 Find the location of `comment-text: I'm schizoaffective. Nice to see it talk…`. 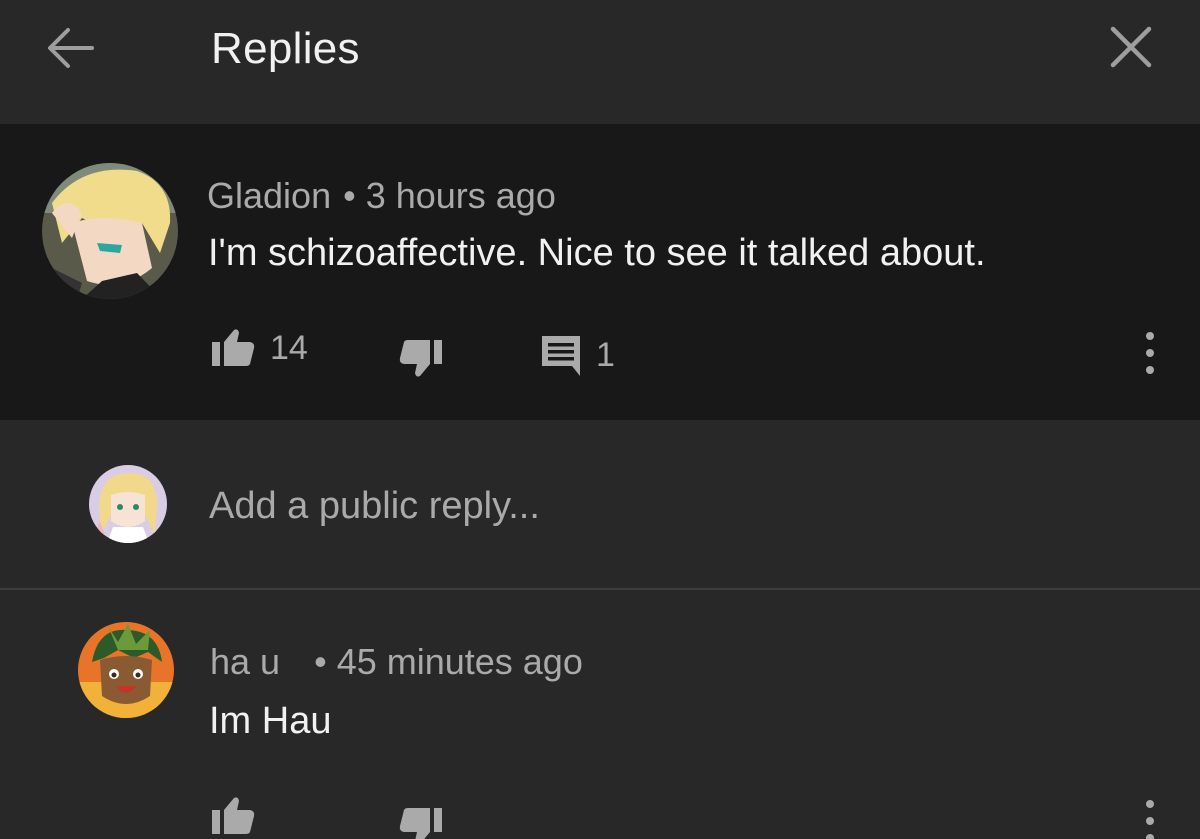

comment-text: I'm schizoaffective. Nice to see it talk… is located at coordinates (597, 253).